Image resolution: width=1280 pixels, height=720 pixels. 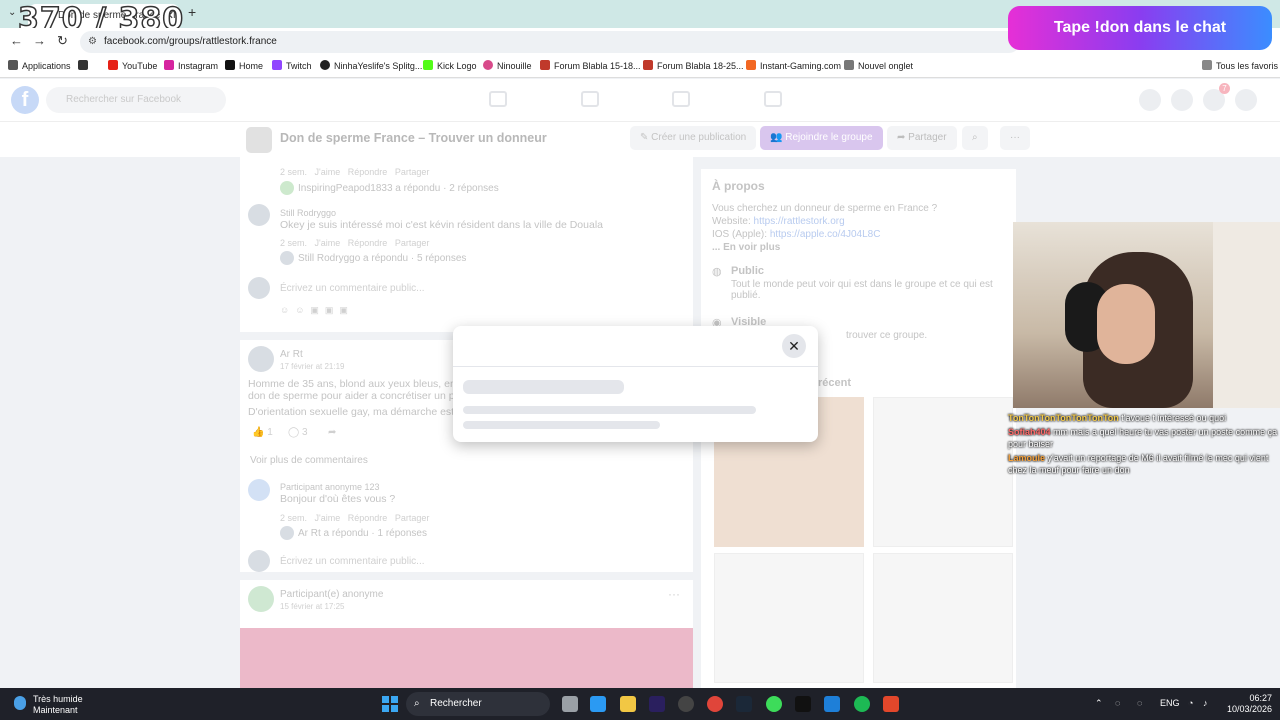 I want to click on post-author: Participant(e) anonyme, so click(x=331, y=594).